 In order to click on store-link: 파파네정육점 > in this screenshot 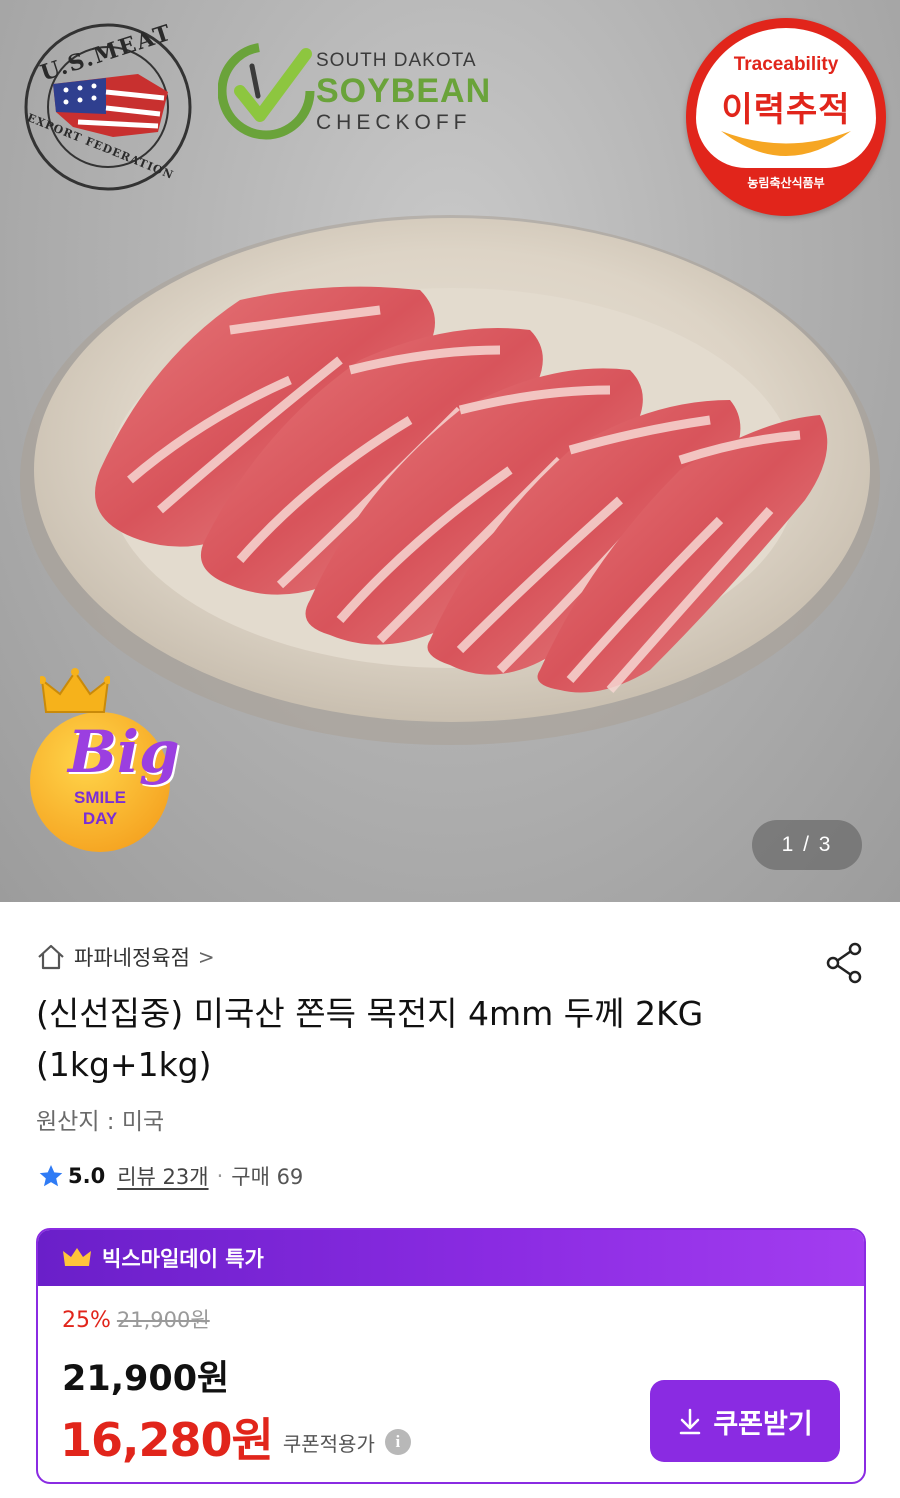, I will do `click(125, 957)`.